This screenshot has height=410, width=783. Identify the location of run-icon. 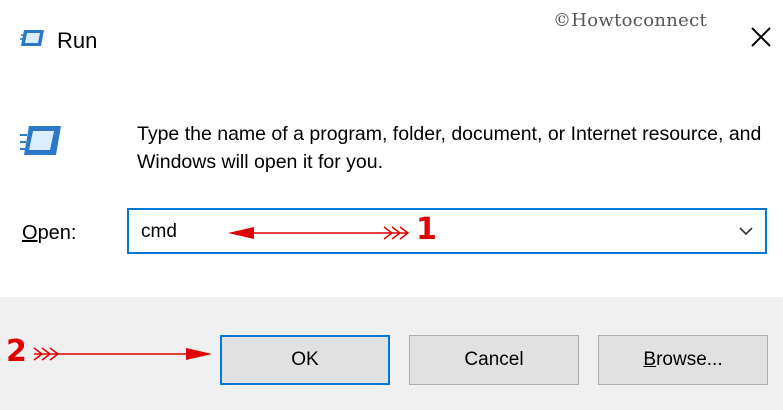
(32, 38).